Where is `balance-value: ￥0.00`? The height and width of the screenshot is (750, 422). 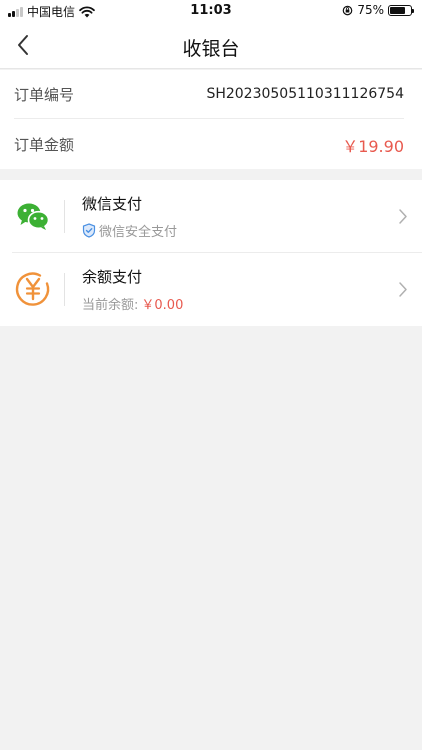
balance-value: ￥0.00 is located at coordinates (162, 305).